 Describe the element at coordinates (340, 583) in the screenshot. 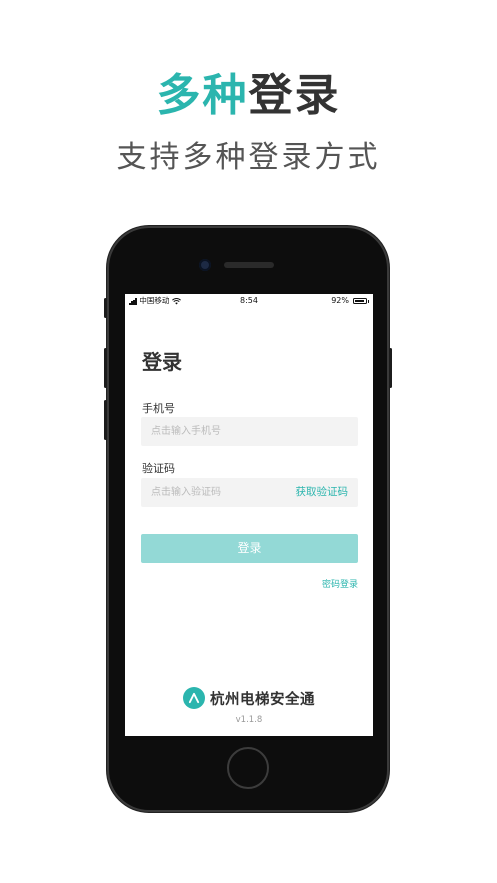

I see `password-login-link: 密码登录` at that location.